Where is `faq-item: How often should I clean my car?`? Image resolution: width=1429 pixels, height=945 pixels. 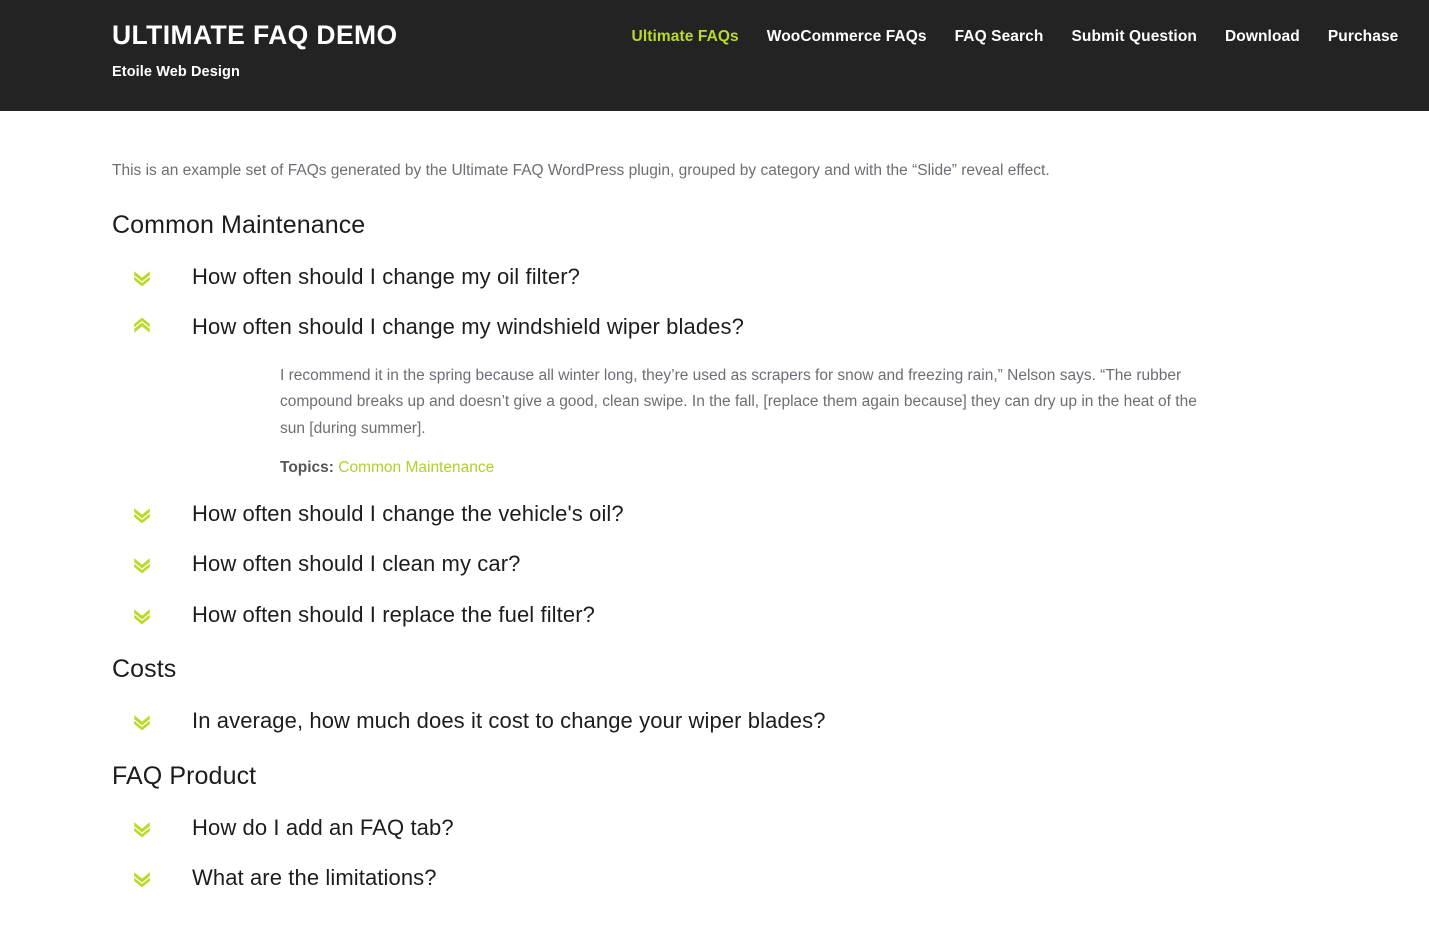
faq-item: How often should I clean my car? is located at coordinates (714, 552).